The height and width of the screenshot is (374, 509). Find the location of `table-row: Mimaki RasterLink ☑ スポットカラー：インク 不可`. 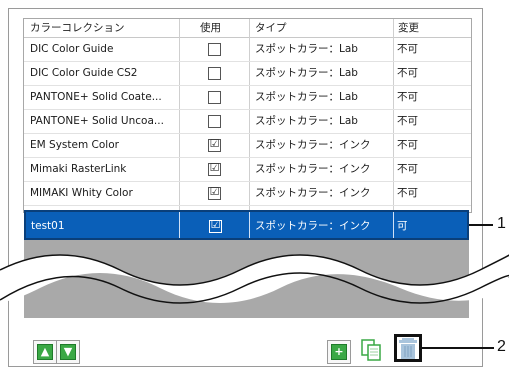

table-row: Mimaki RasterLink ☑ スポットカラー：インク 不可 is located at coordinates (247, 170).